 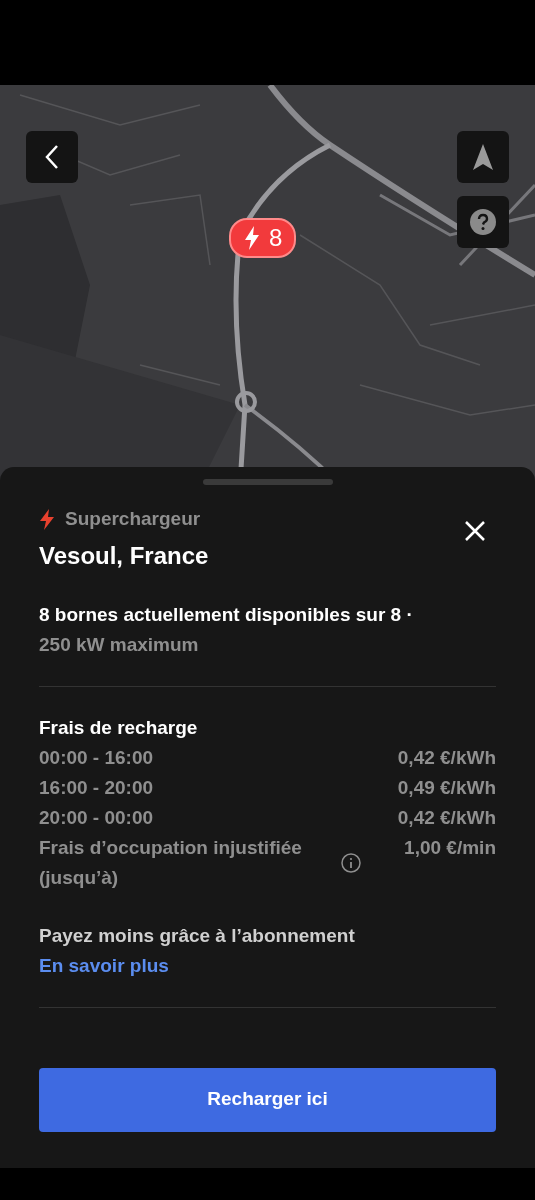 What do you see at coordinates (267, 482) in the screenshot?
I see `drag-handle` at bounding box center [267, 482].